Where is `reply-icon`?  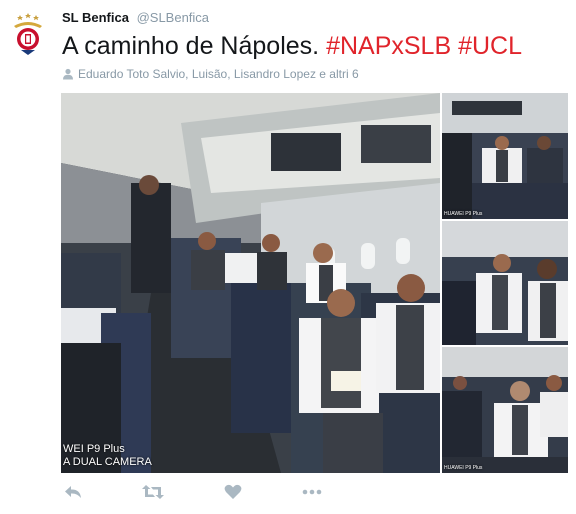
reply-icon is located at coordinates (73, 492).